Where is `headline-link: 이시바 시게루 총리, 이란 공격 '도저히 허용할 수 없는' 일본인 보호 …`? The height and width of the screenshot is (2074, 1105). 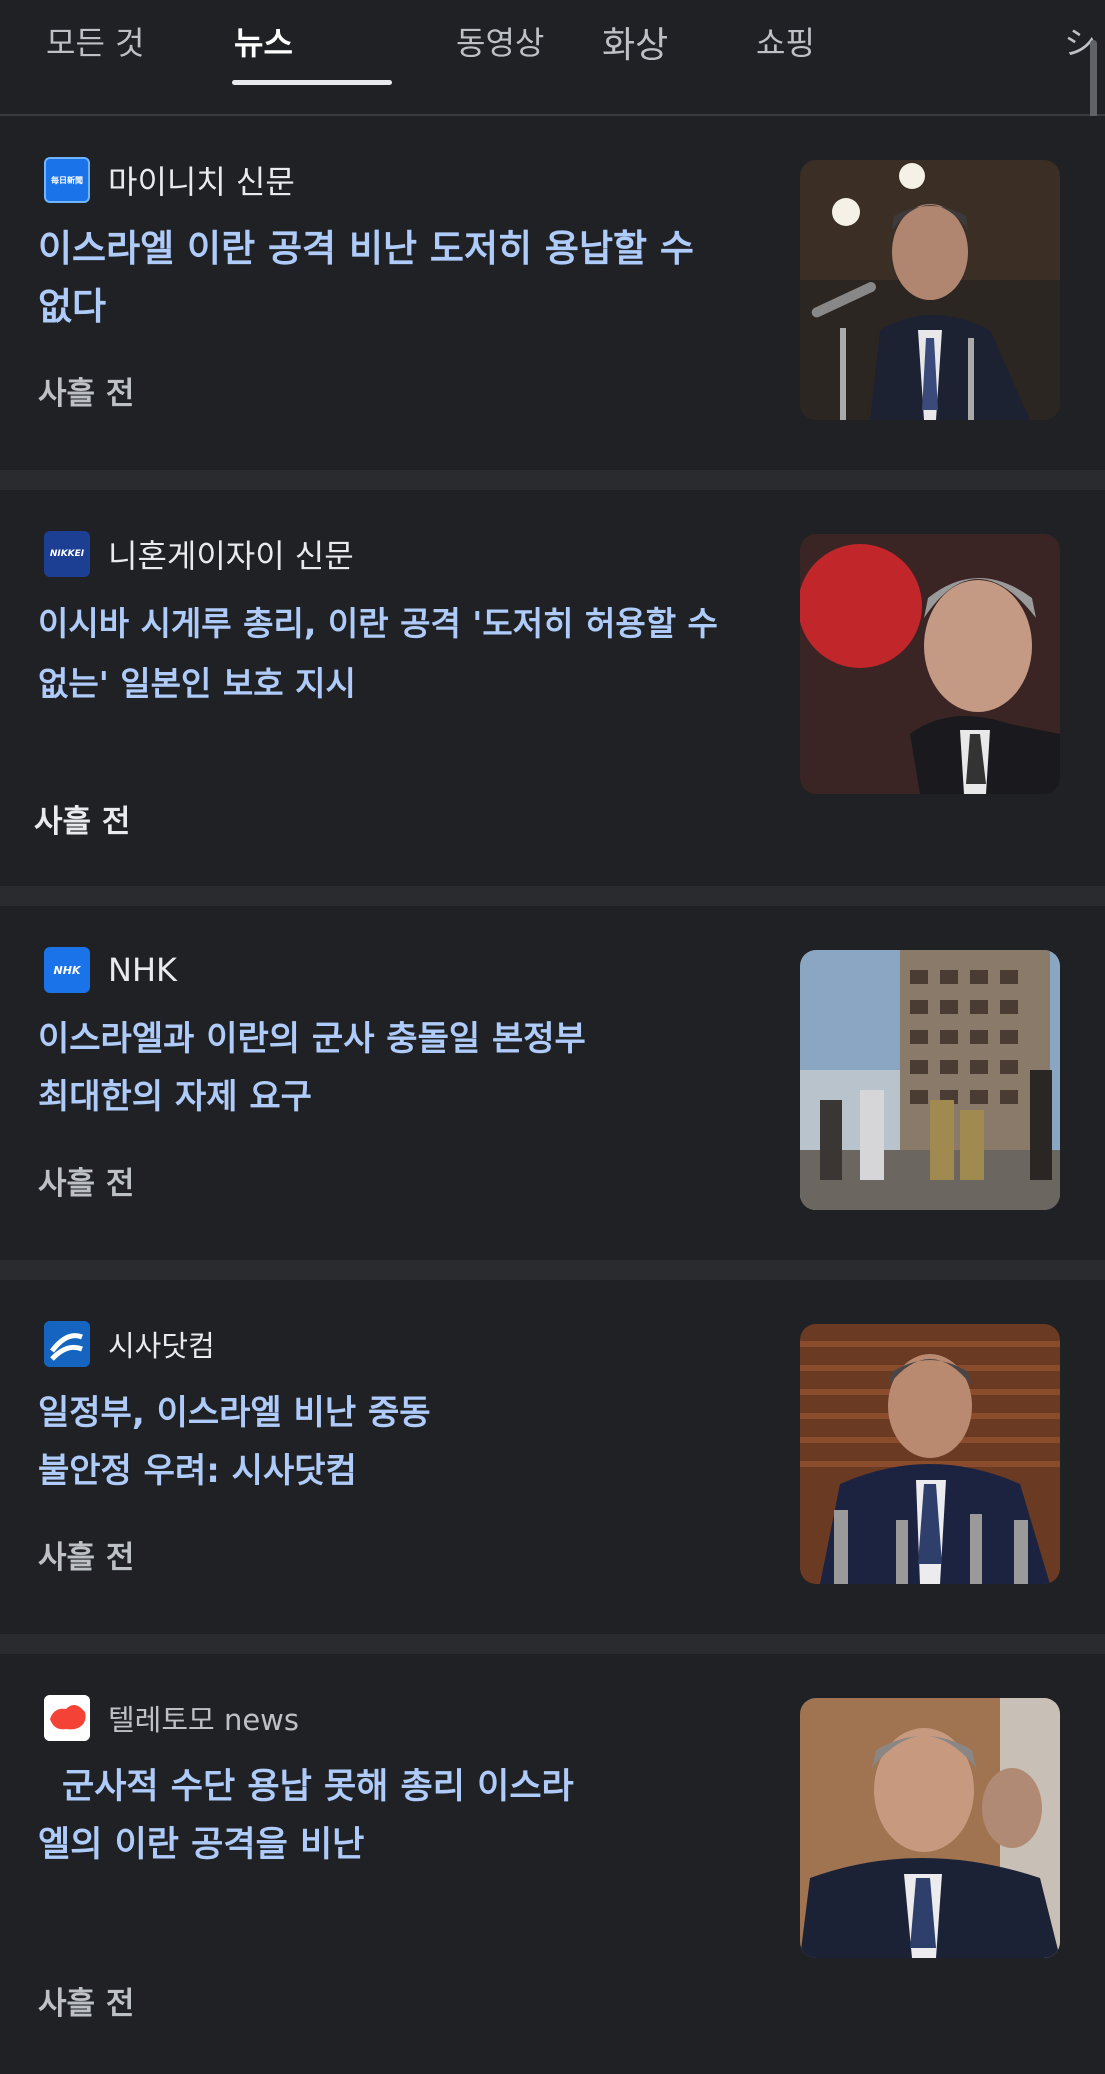 headline-link: 이시바 시게루 총리, 이란 공격 '도저히 허용할 수 없는' 일본인 보호 … is located at coordinates (388, 654).